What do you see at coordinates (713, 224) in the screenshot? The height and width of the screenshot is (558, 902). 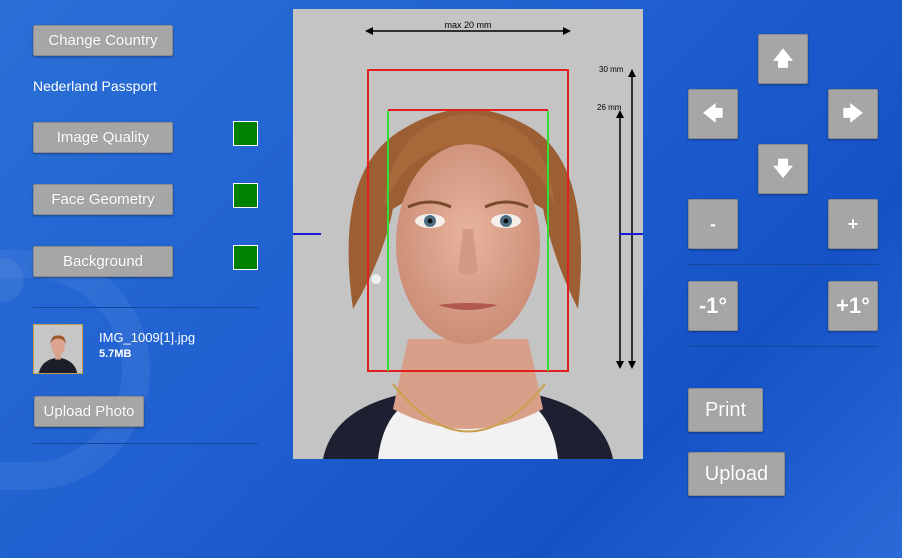 I see `zoom-out-button: -` at bounding box center [713, 224].